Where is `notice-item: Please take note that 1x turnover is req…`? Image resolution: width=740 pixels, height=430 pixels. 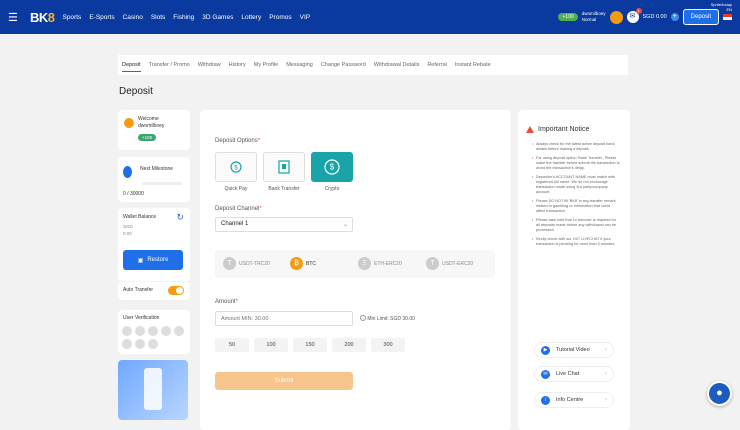 notice-item: Please take note that 1x turnover is req… is located at coordinates (576, 225).